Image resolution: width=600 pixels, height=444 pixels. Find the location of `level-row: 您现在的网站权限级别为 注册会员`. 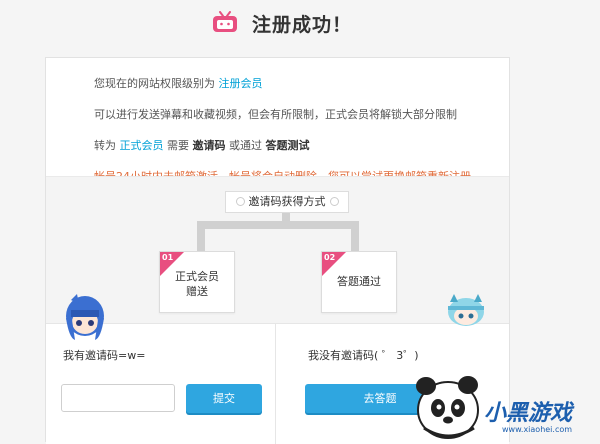

level-row: 您现在的网站权限级别为 注册会员 is located at coordinates (299, 83).